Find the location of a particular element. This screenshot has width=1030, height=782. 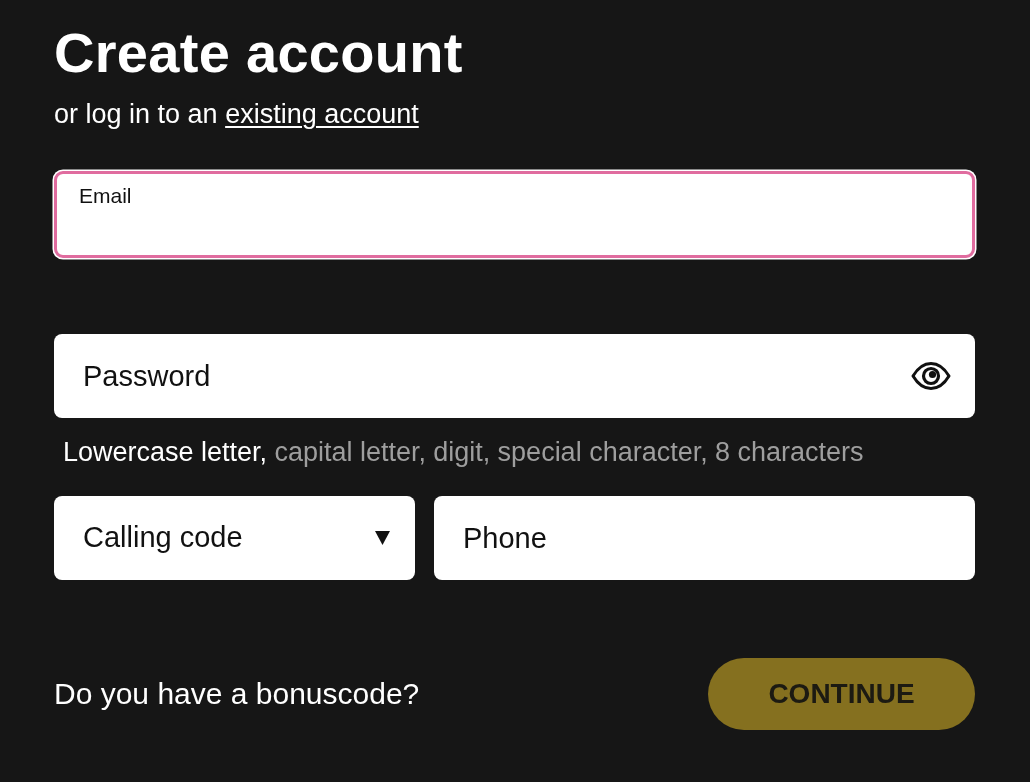

page-title: Create account is located at coordinates (259, 53).